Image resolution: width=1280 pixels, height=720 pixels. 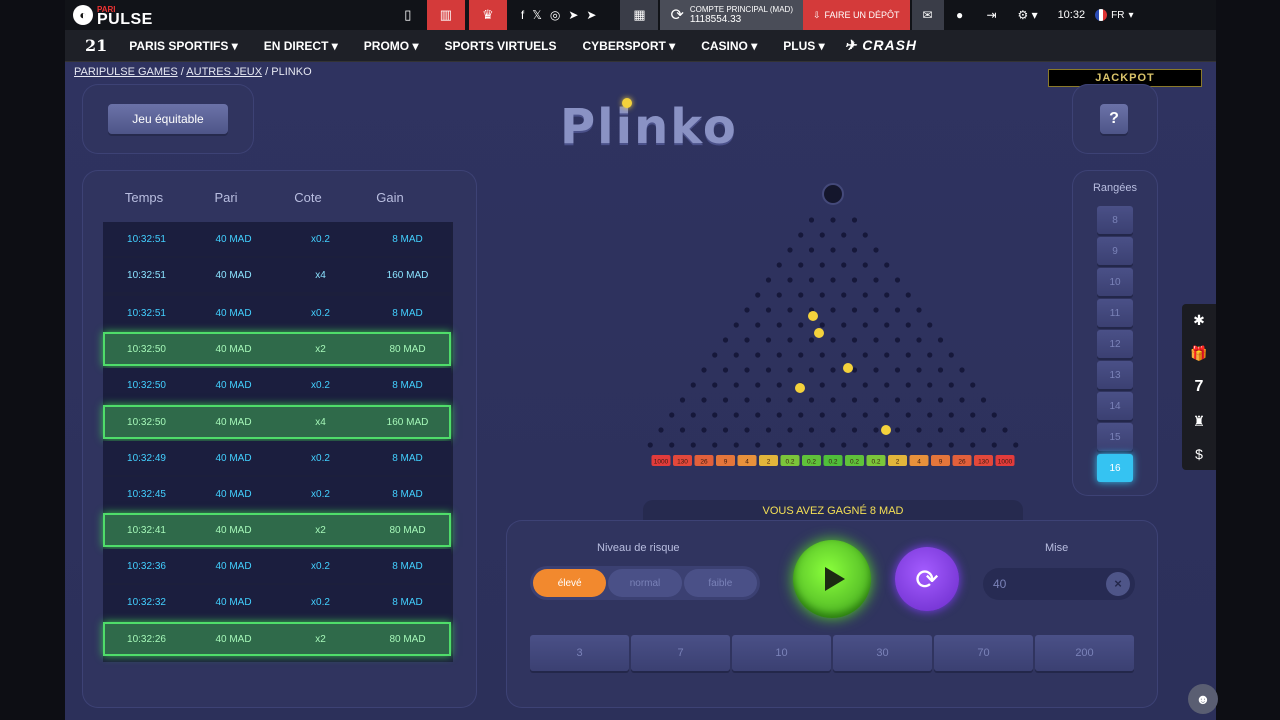 I want to click on rows-option-8: 8, so click(x=1115, y=220).